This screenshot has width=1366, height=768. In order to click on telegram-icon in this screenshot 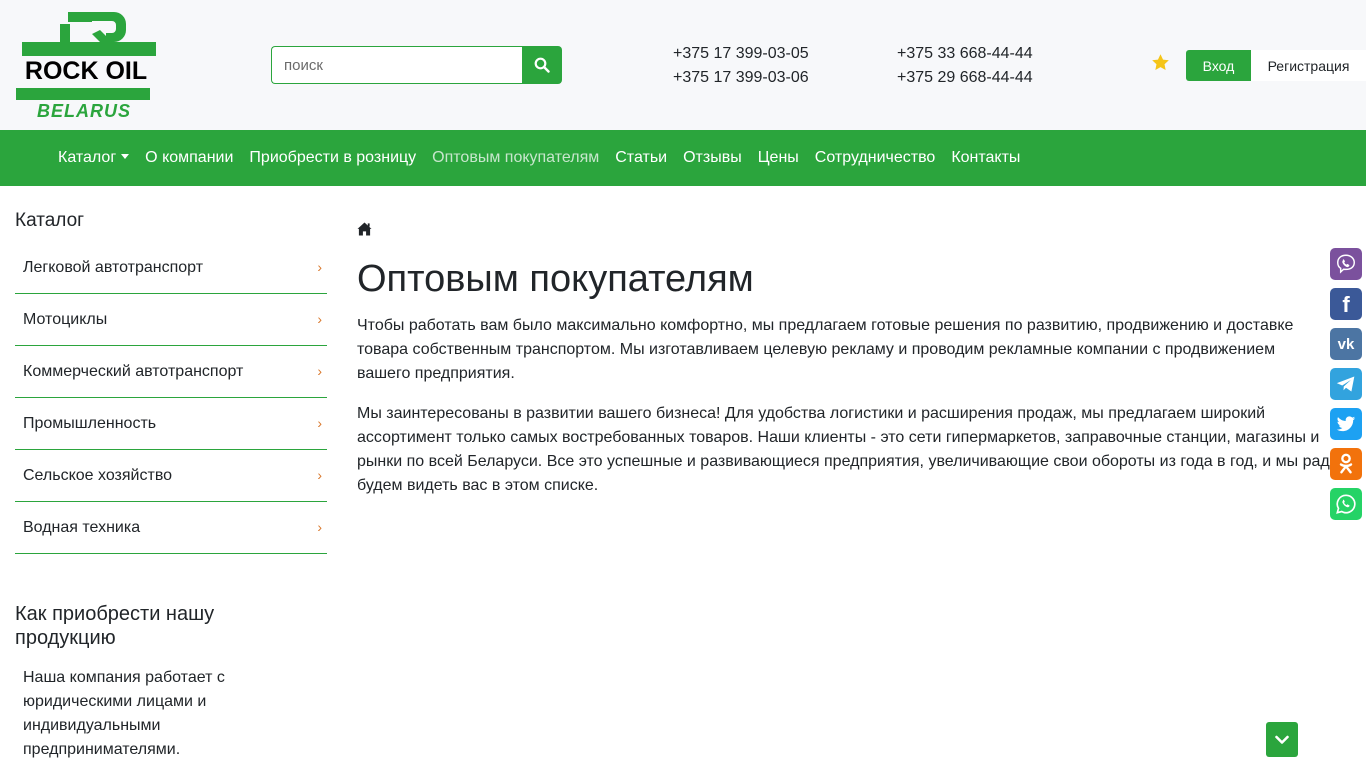, I will do `click(1345, 384)`.